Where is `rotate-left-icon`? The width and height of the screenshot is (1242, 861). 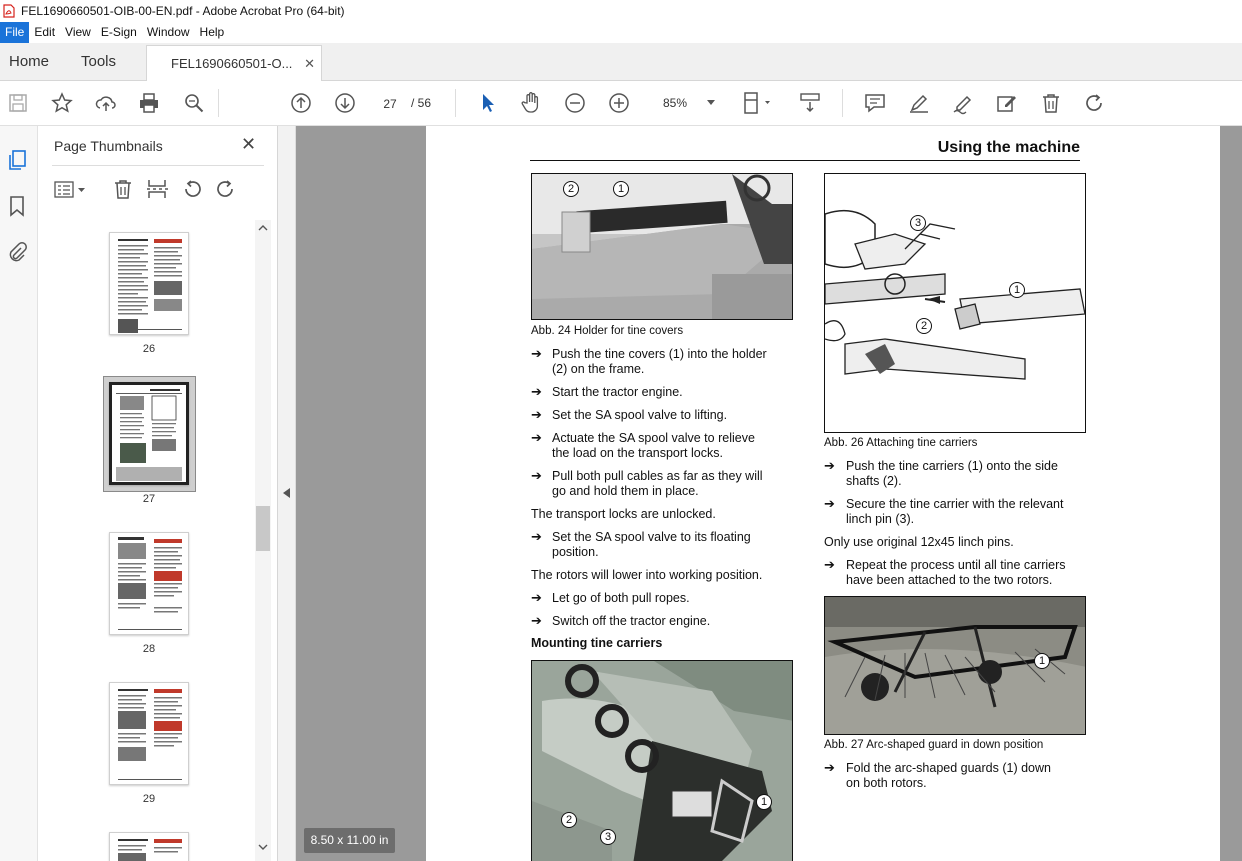 rotate-left-icon is located at coordinates (192, 189).